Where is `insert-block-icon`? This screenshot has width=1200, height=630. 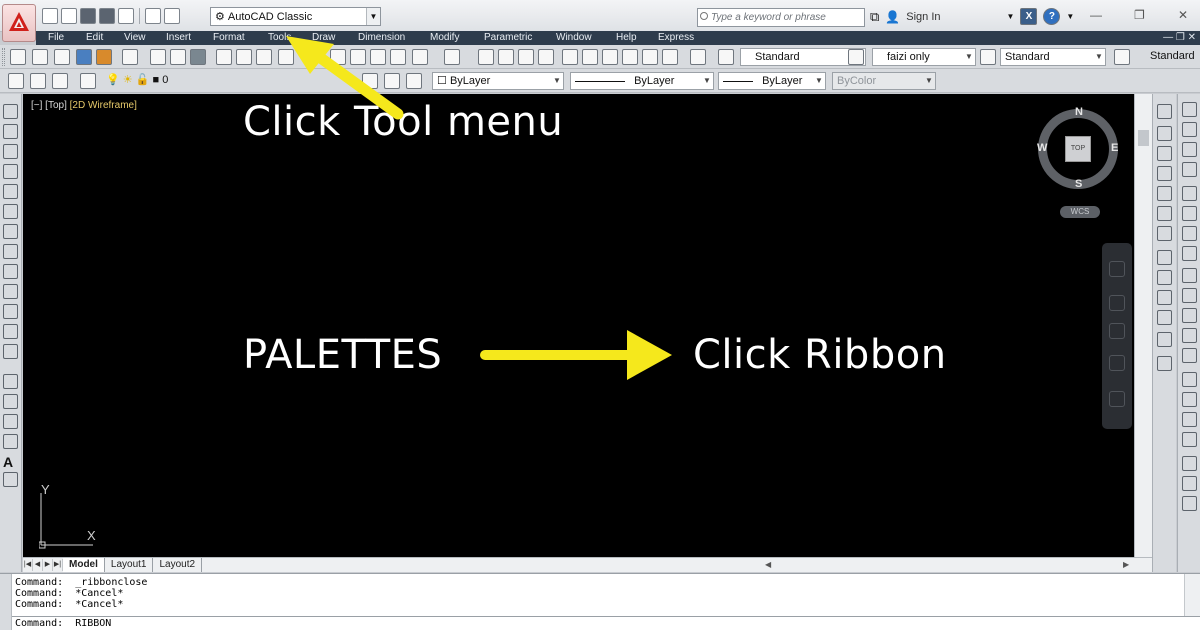
insert-block-icon is located at coordinates (10, 331).